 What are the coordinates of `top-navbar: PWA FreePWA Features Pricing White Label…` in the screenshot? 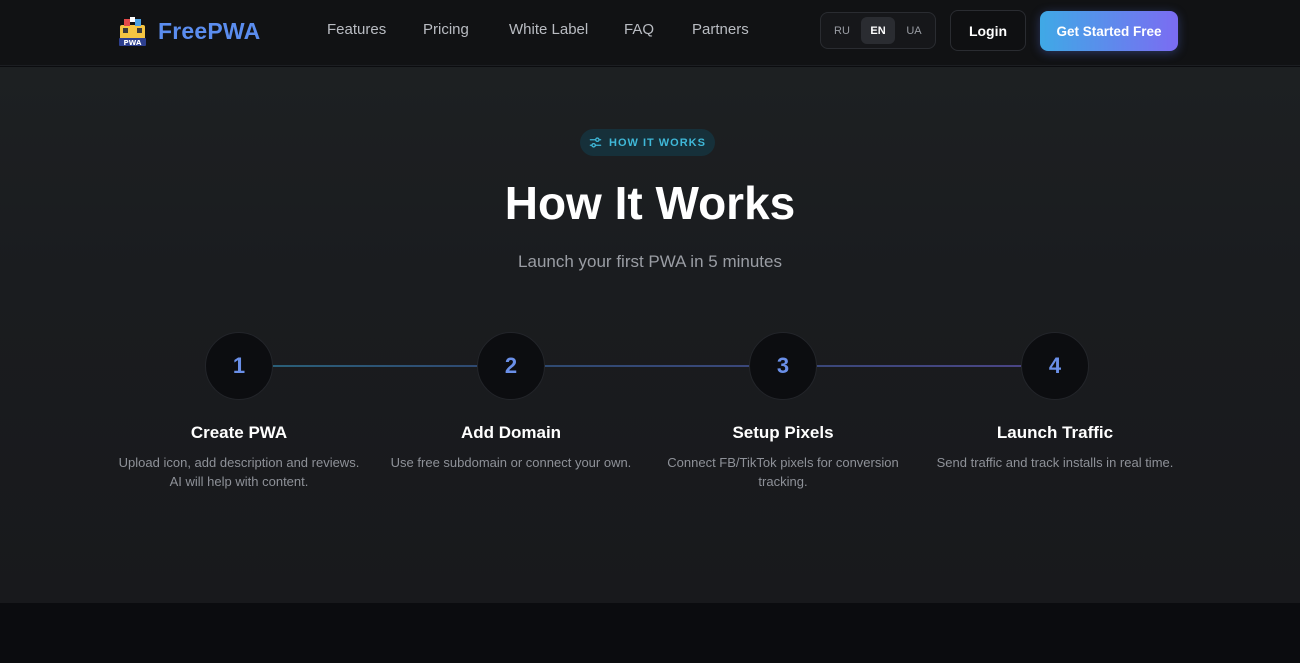 It's located at (650, 33).